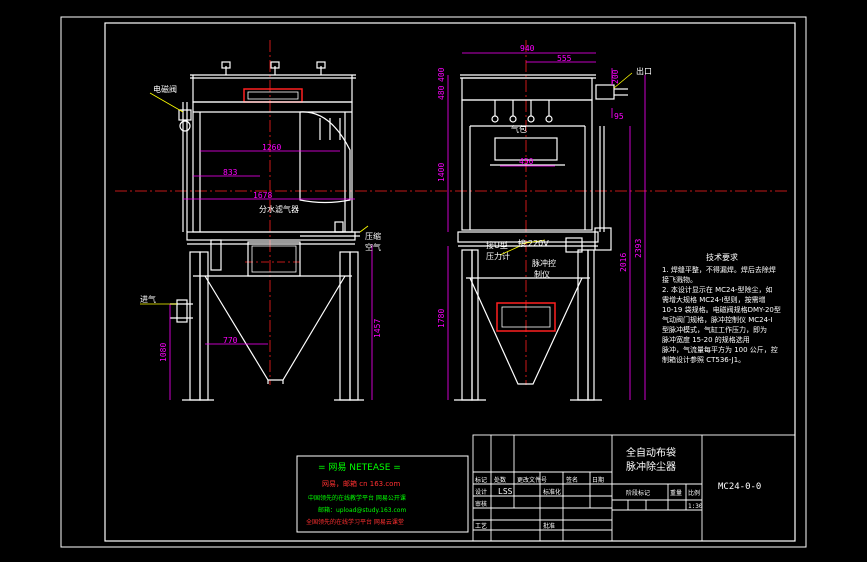  Describe the element at coordinates (717, 289) in the screenshot. I see `notes-line-2: 2. 本设计显示在 MC24-型除尘，如` at that location.